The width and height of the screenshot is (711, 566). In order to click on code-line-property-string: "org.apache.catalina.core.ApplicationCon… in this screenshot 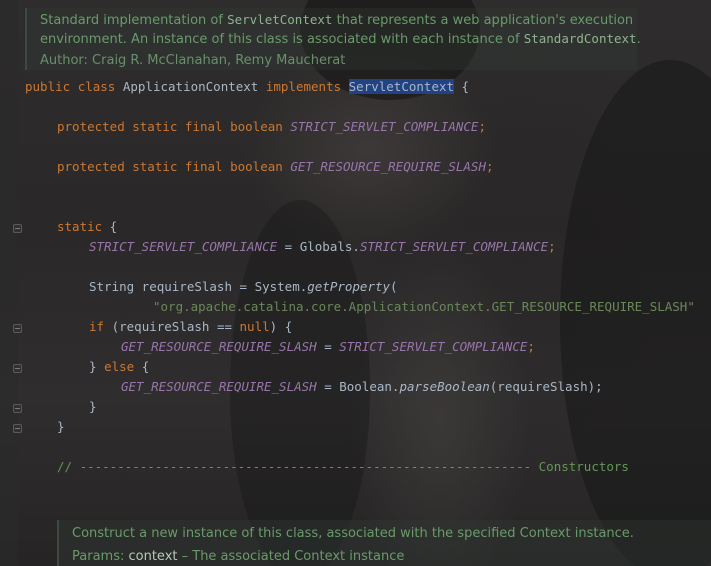, I will do `click(424, 307)`.